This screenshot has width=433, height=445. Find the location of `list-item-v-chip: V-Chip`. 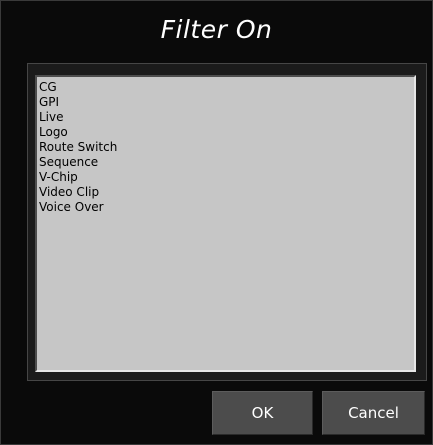

list-item-v-chip: V-Chip is located at coordinates (226, 177).